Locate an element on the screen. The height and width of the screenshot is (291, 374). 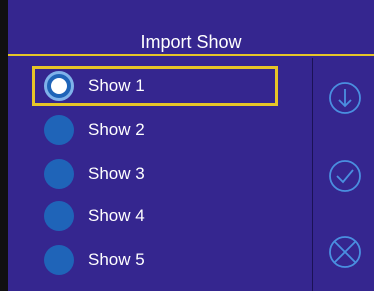
page-title: Import Show is located at coordinates (191, 41).